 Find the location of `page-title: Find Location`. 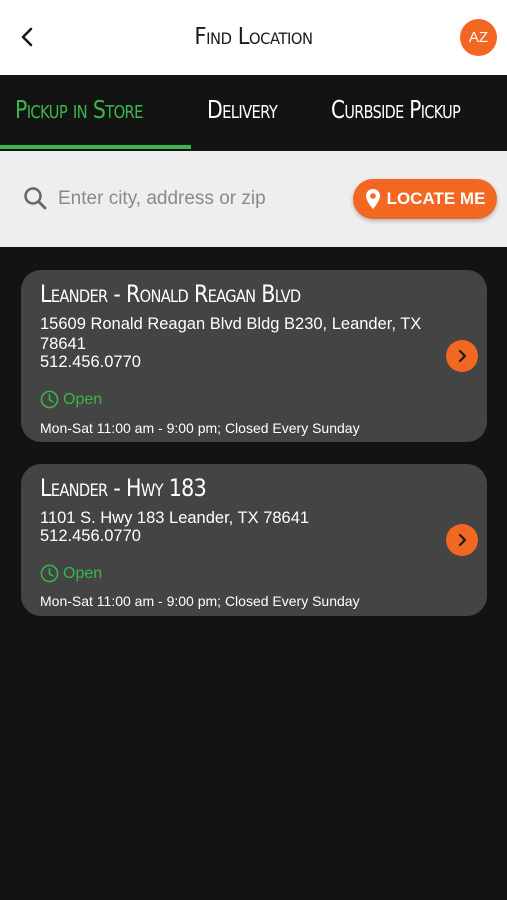

page-title: Find Location is located at coordinates (253, 37).